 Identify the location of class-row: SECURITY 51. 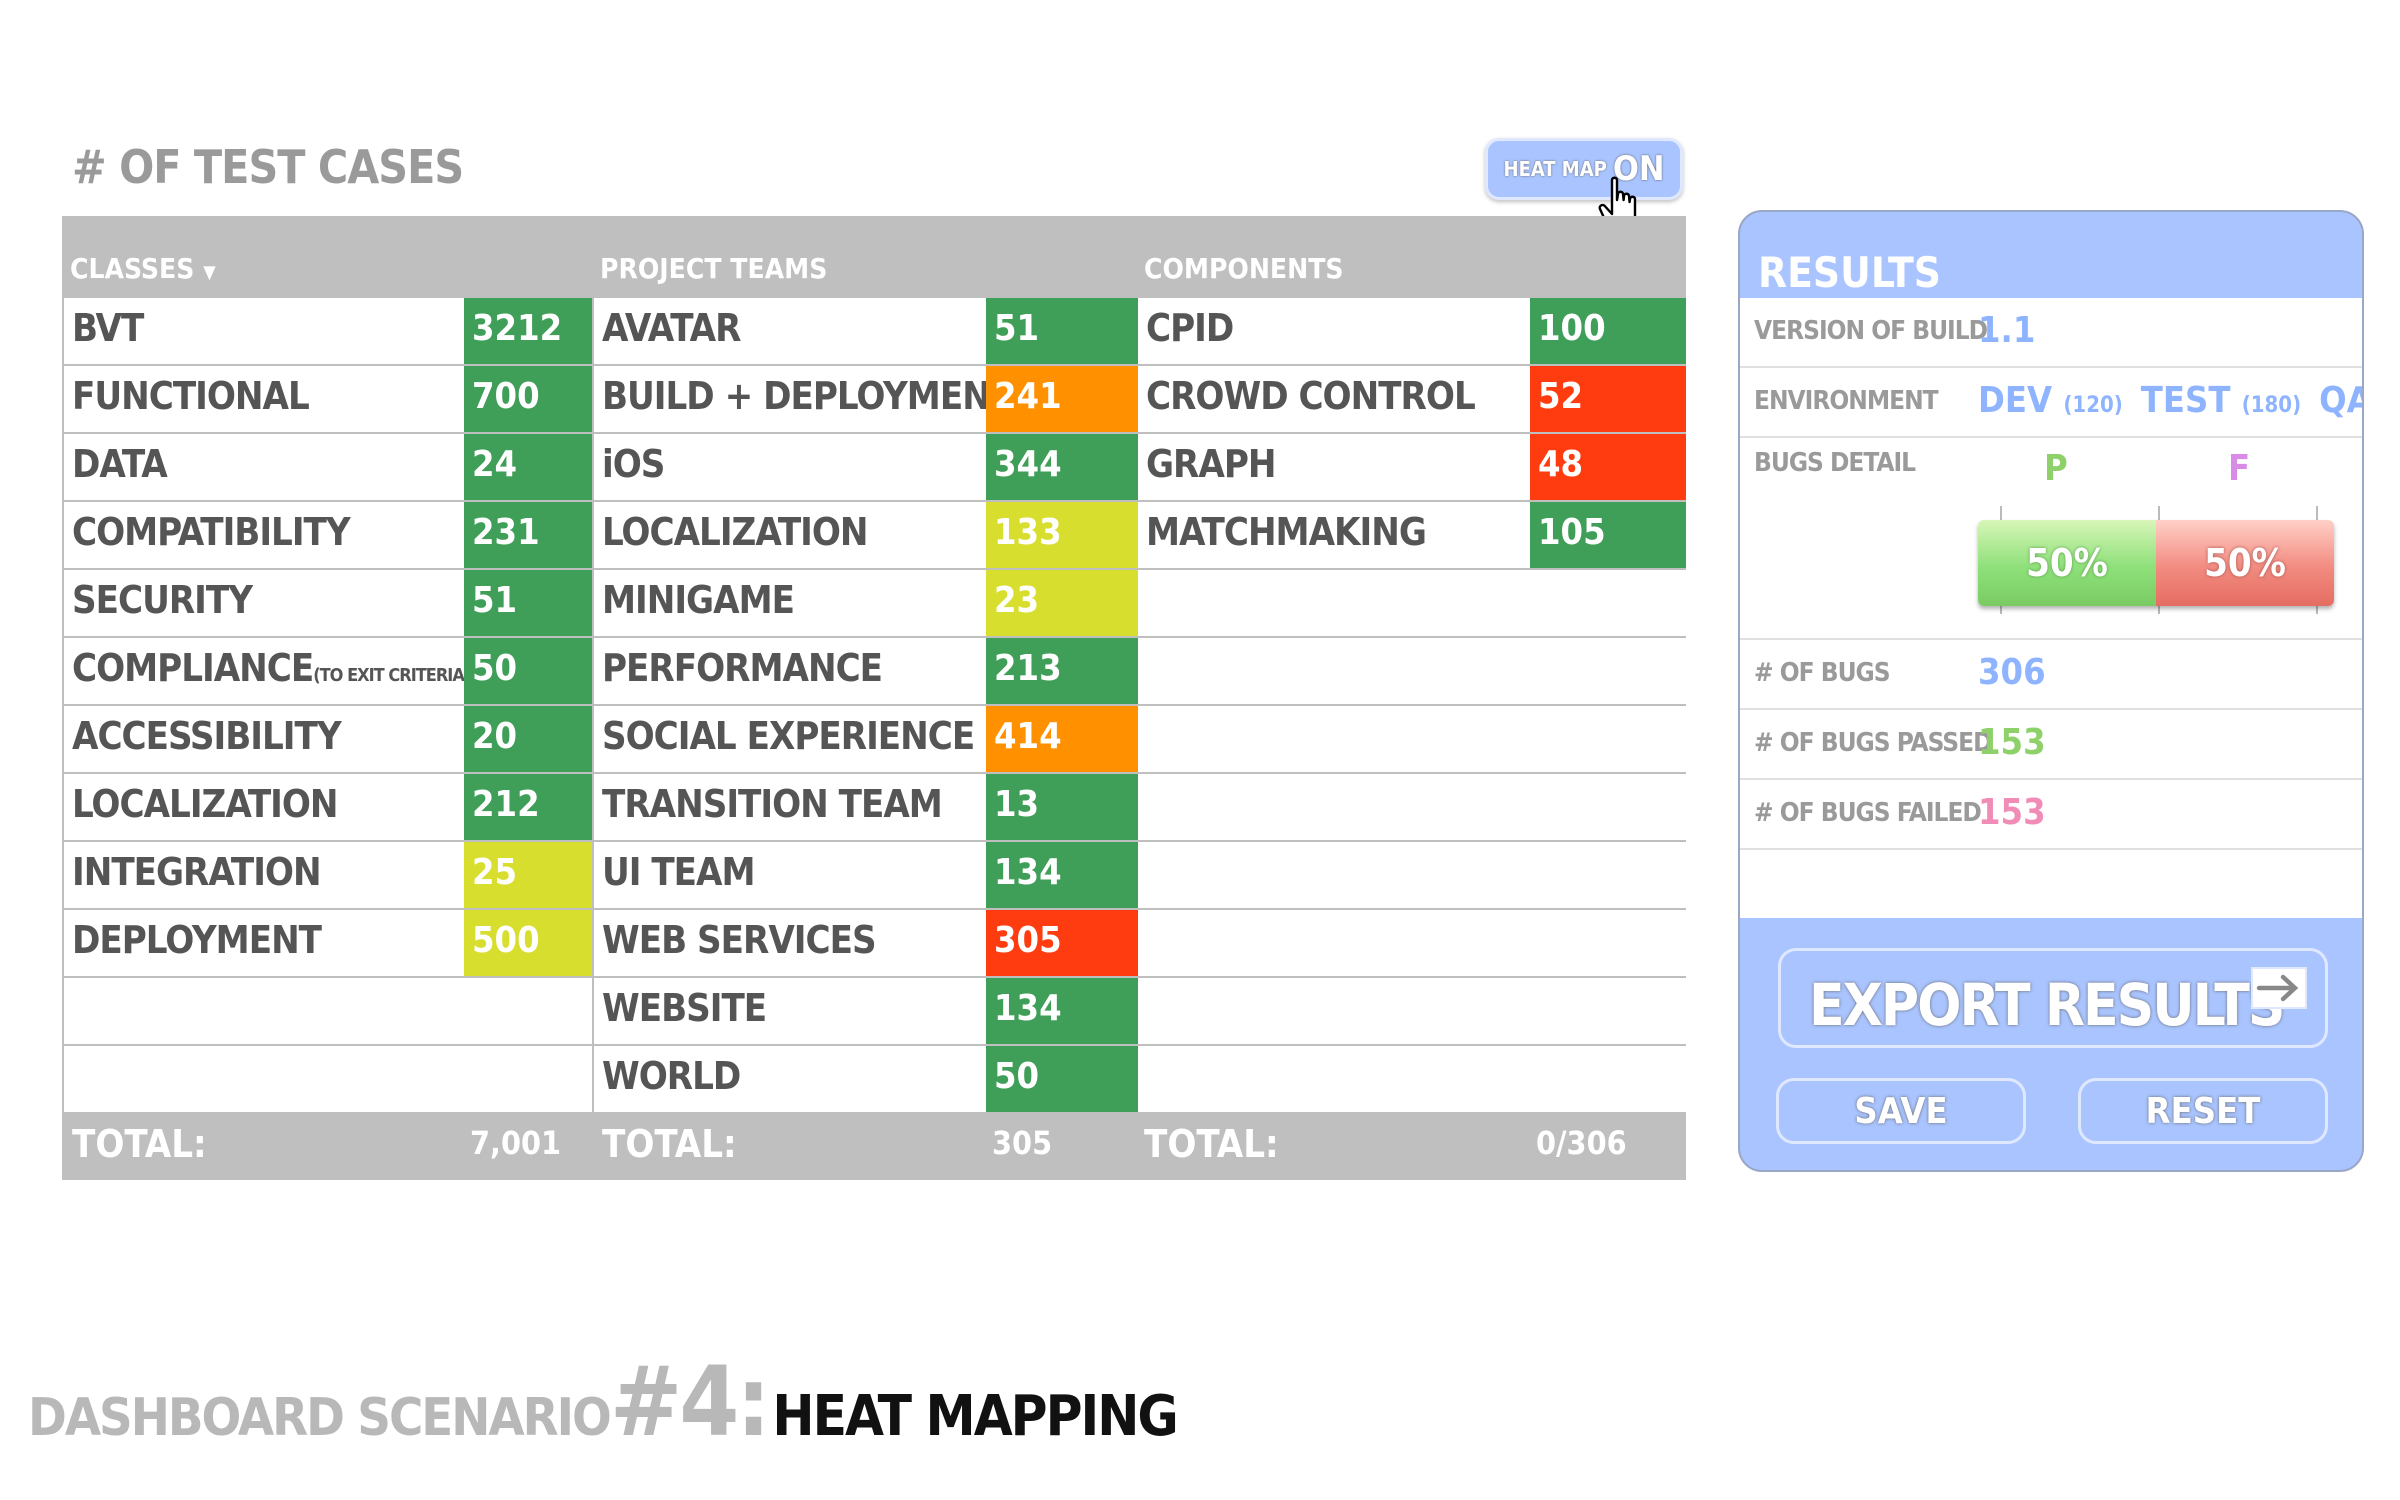
(328, 603).